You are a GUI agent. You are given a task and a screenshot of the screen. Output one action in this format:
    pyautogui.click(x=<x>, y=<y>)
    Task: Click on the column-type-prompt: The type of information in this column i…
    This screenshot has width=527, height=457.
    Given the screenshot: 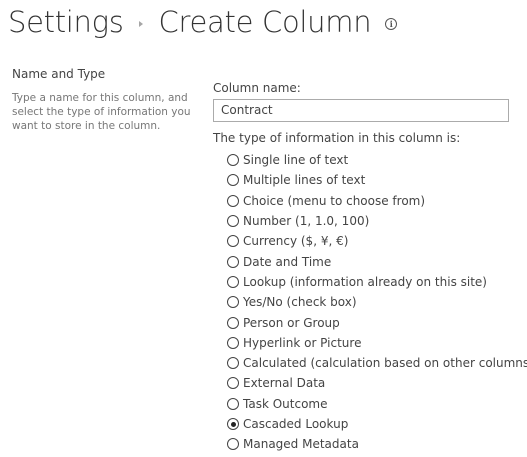 What is the action you would take?
    pyautogui.click(x=337, y=138)
    